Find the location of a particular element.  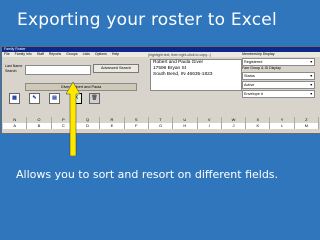

envelope-select: Envelope # ▼ is located at coordinates (278, 94).